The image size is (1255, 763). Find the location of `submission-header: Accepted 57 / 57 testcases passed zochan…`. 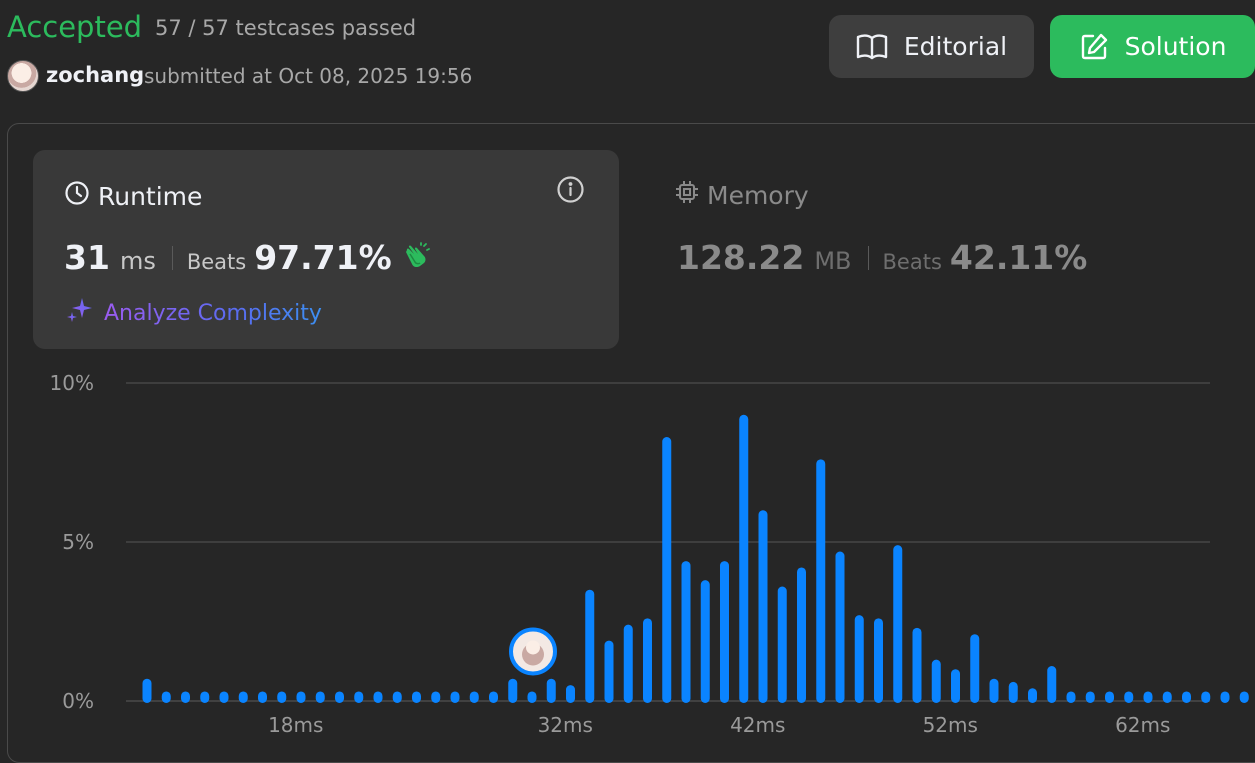

submission-header: Accepted 57 / 57 testcases passed zochan… is located at coordinates (627, 55).